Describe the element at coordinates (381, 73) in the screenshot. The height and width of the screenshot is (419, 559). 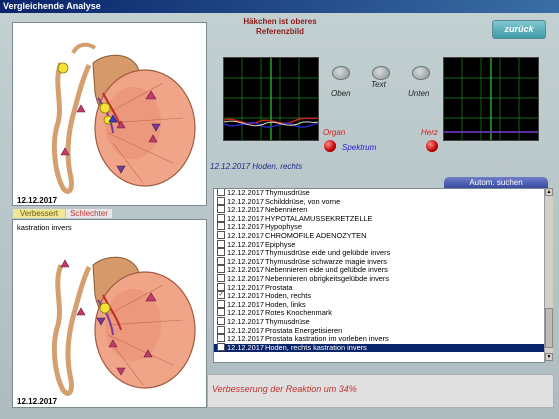
I see `text-button` at that location.